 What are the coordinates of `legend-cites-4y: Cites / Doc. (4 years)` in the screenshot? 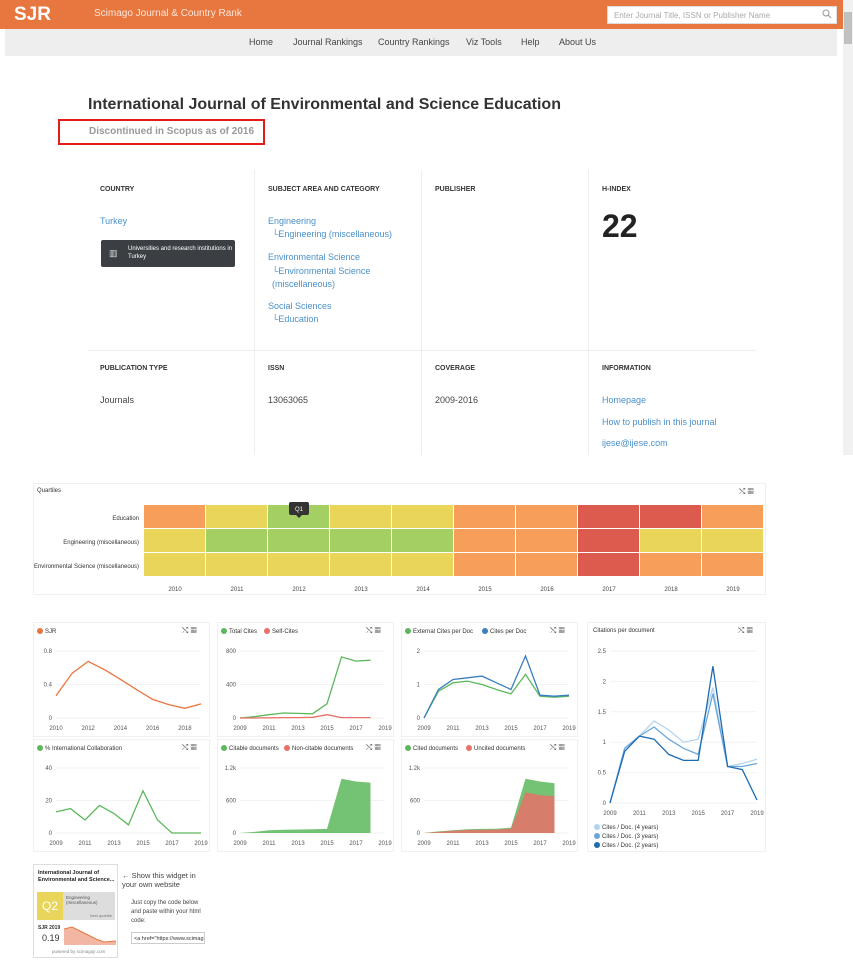 It's located at (626, 827).